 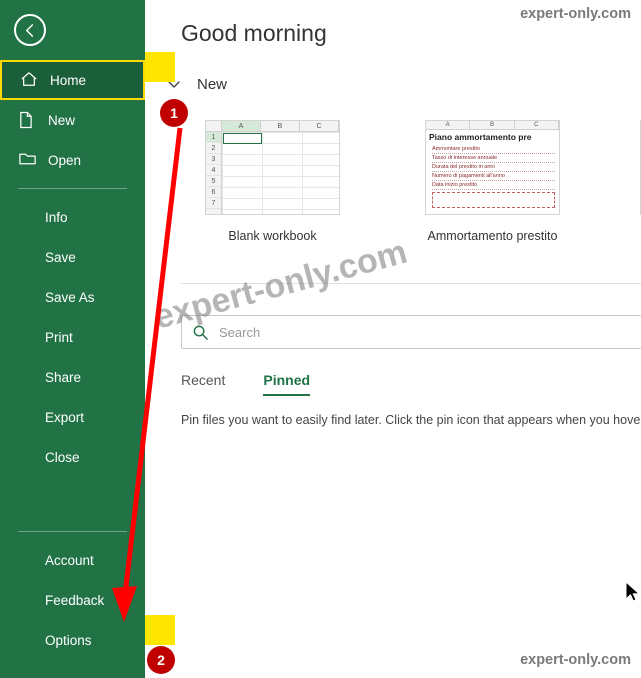 What do you see at coordinates (213, 148) in the screenshot?
I see `thumb-row-2: 2` at bounding box center [213, 148].